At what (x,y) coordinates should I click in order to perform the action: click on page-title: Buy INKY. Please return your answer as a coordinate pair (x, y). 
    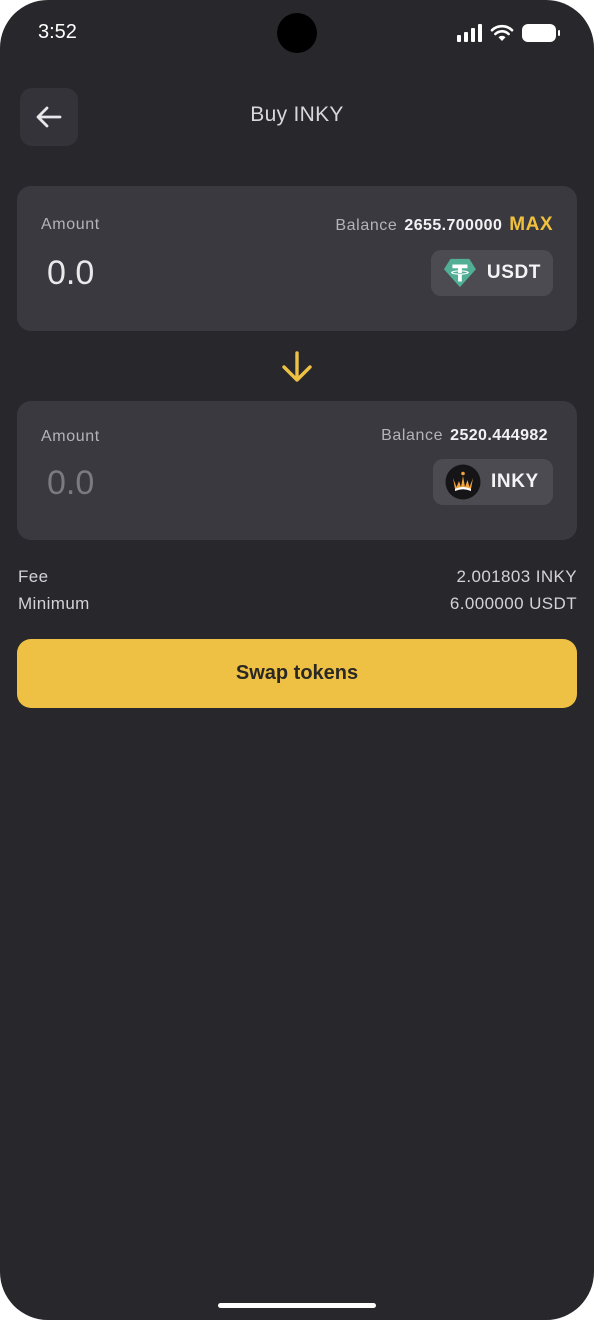
    Looking at the image, I should click on (297, 114).